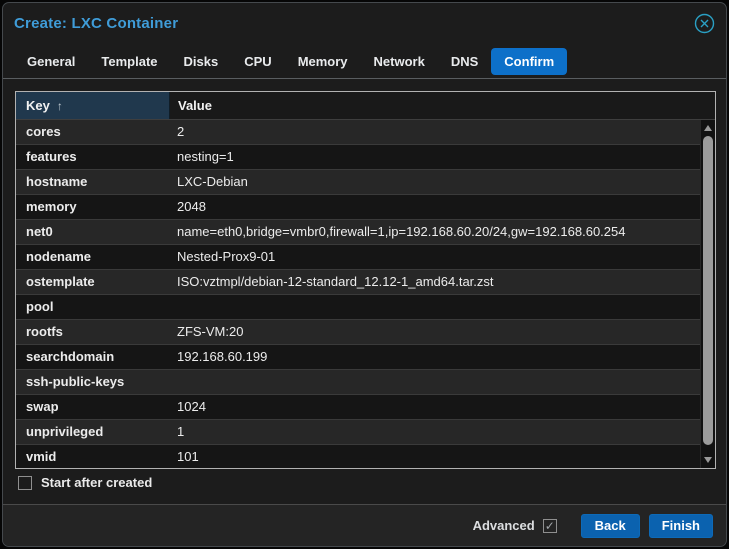  What do you see at coordinates (65, 431) in the screenshot?
I see `row-key: unprivileged` at bounding box center [65, 431].